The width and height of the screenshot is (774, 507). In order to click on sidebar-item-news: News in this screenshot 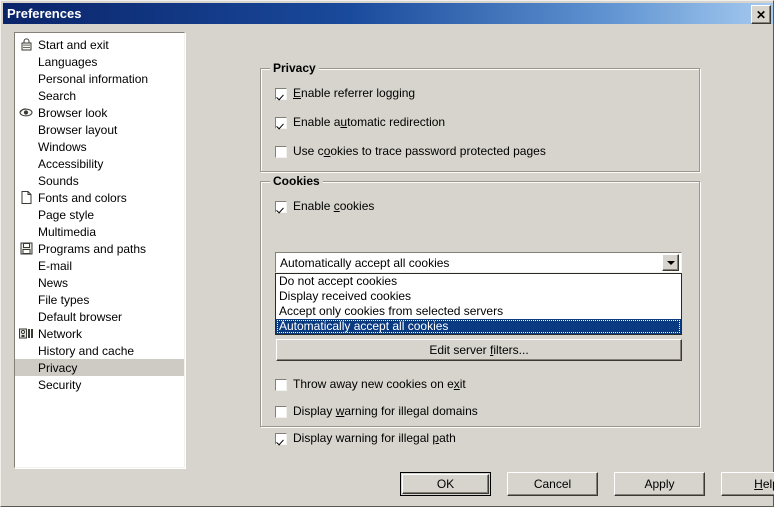, I will do `click(99, 282)`.